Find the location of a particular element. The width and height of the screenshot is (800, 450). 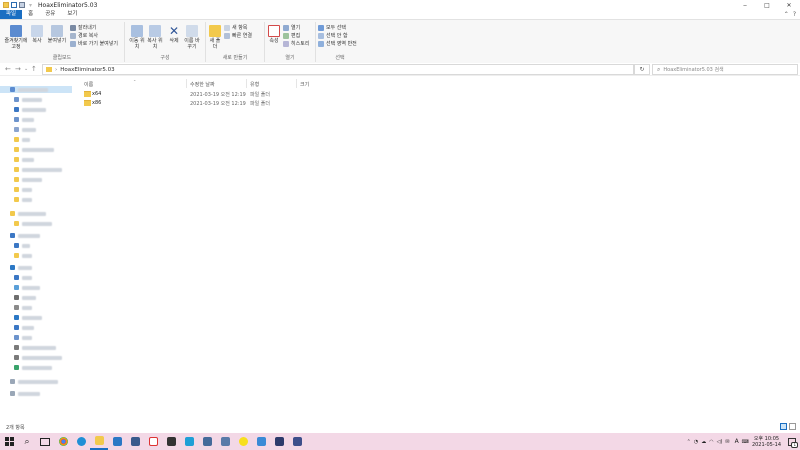

paste-shortcut-button: 바로 가기 붙여넣기 is located at coordinates (94, 43).